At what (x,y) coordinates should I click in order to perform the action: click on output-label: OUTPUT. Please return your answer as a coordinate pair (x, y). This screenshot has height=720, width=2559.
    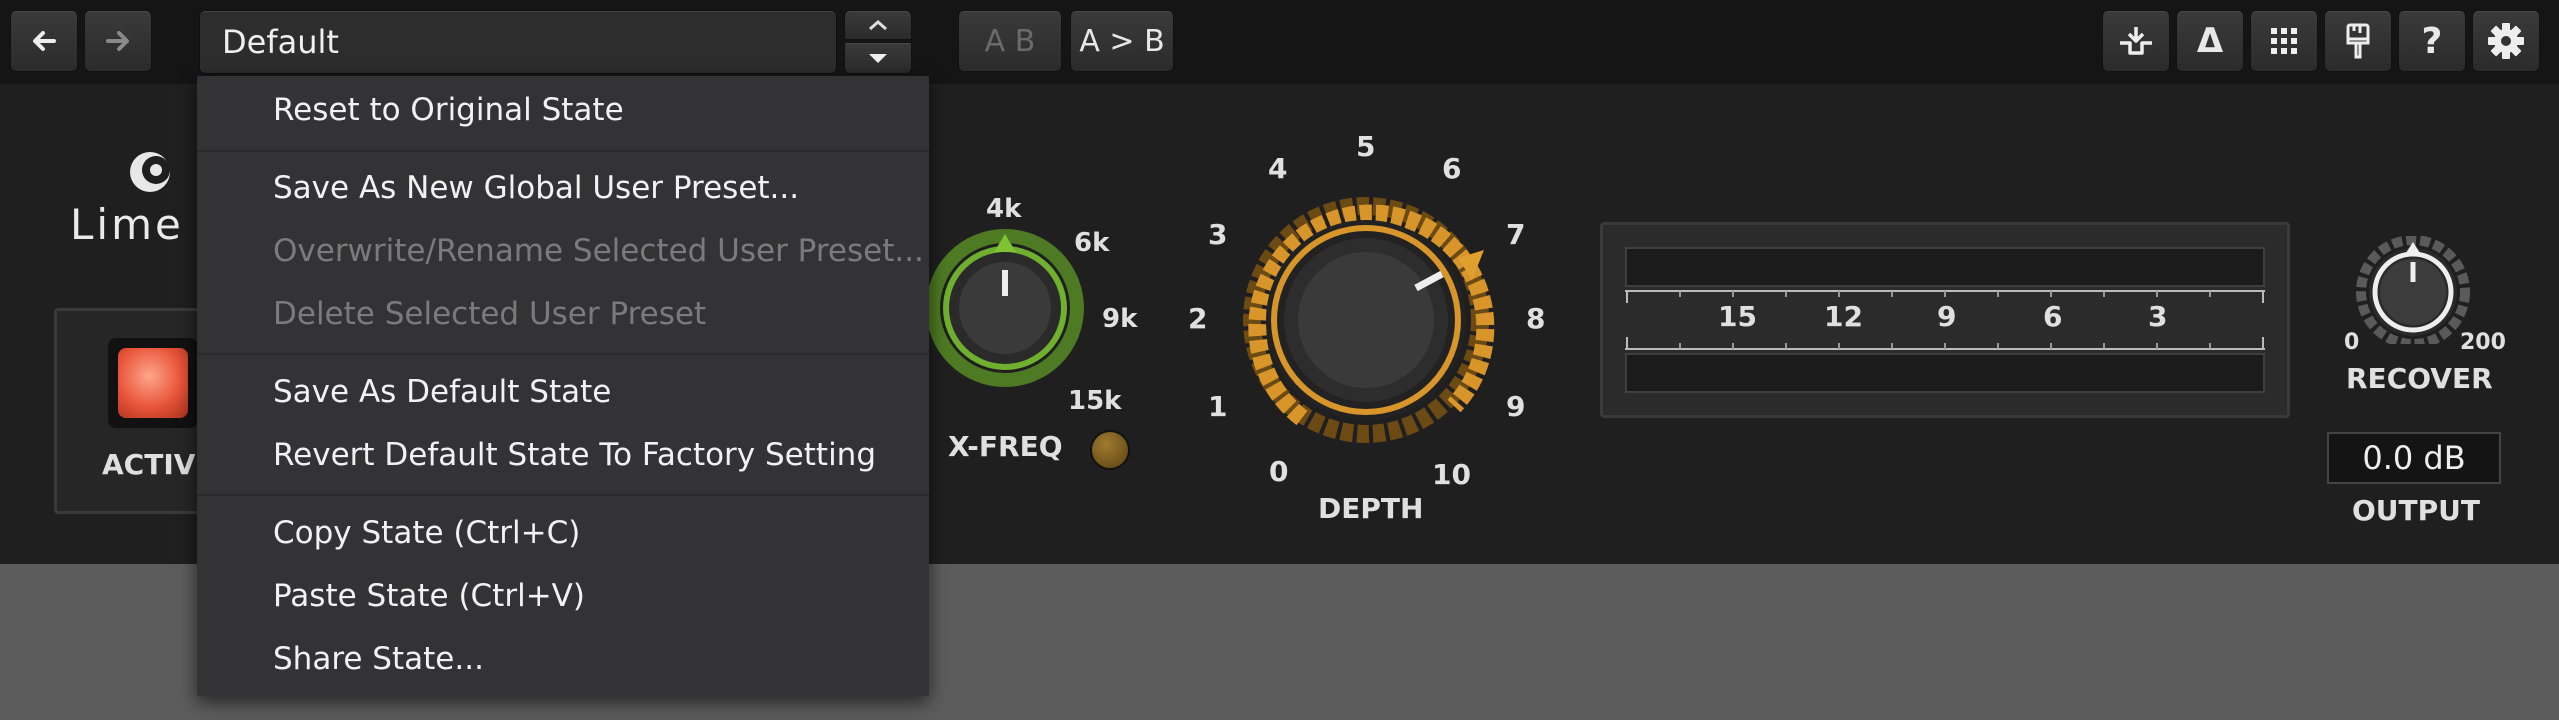
    Looking at the image, I should click on (2416, 510).